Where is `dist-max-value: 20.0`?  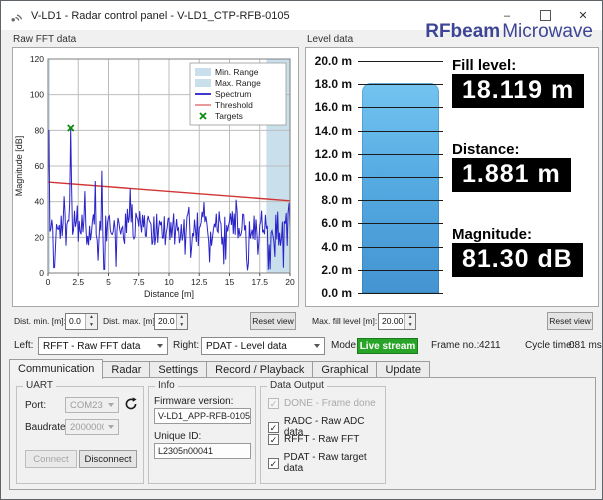
dist-max-value: 20.0 is located at coordinates (165, 321).